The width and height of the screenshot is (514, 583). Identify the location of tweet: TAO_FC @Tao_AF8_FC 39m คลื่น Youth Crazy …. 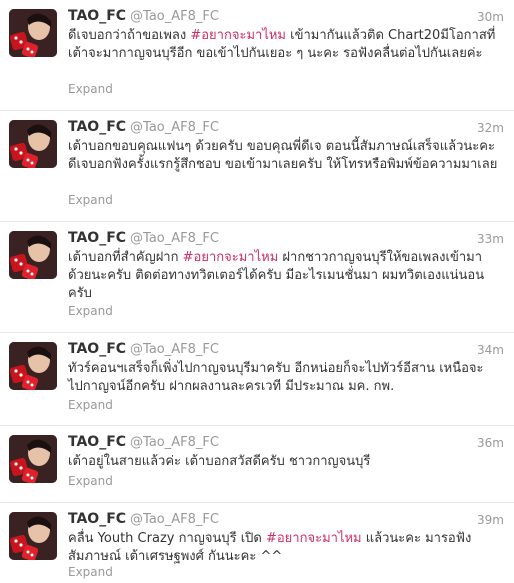
(257, 543).